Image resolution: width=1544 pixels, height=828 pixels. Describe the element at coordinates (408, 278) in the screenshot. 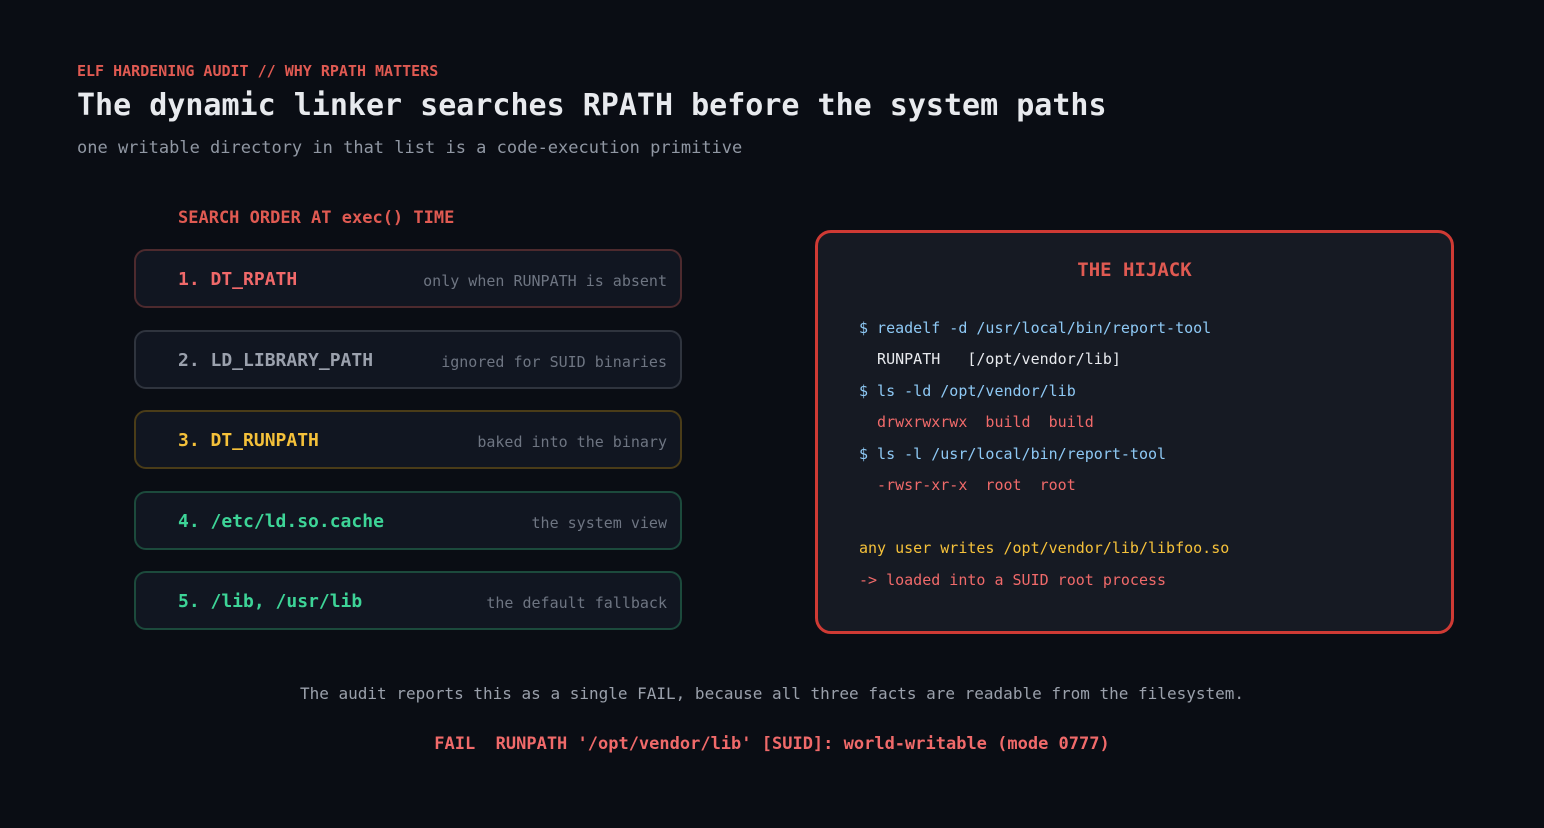

I see `search-step-rpath: 1. DT_RPATH only when RUNPATH is absent` at that location.